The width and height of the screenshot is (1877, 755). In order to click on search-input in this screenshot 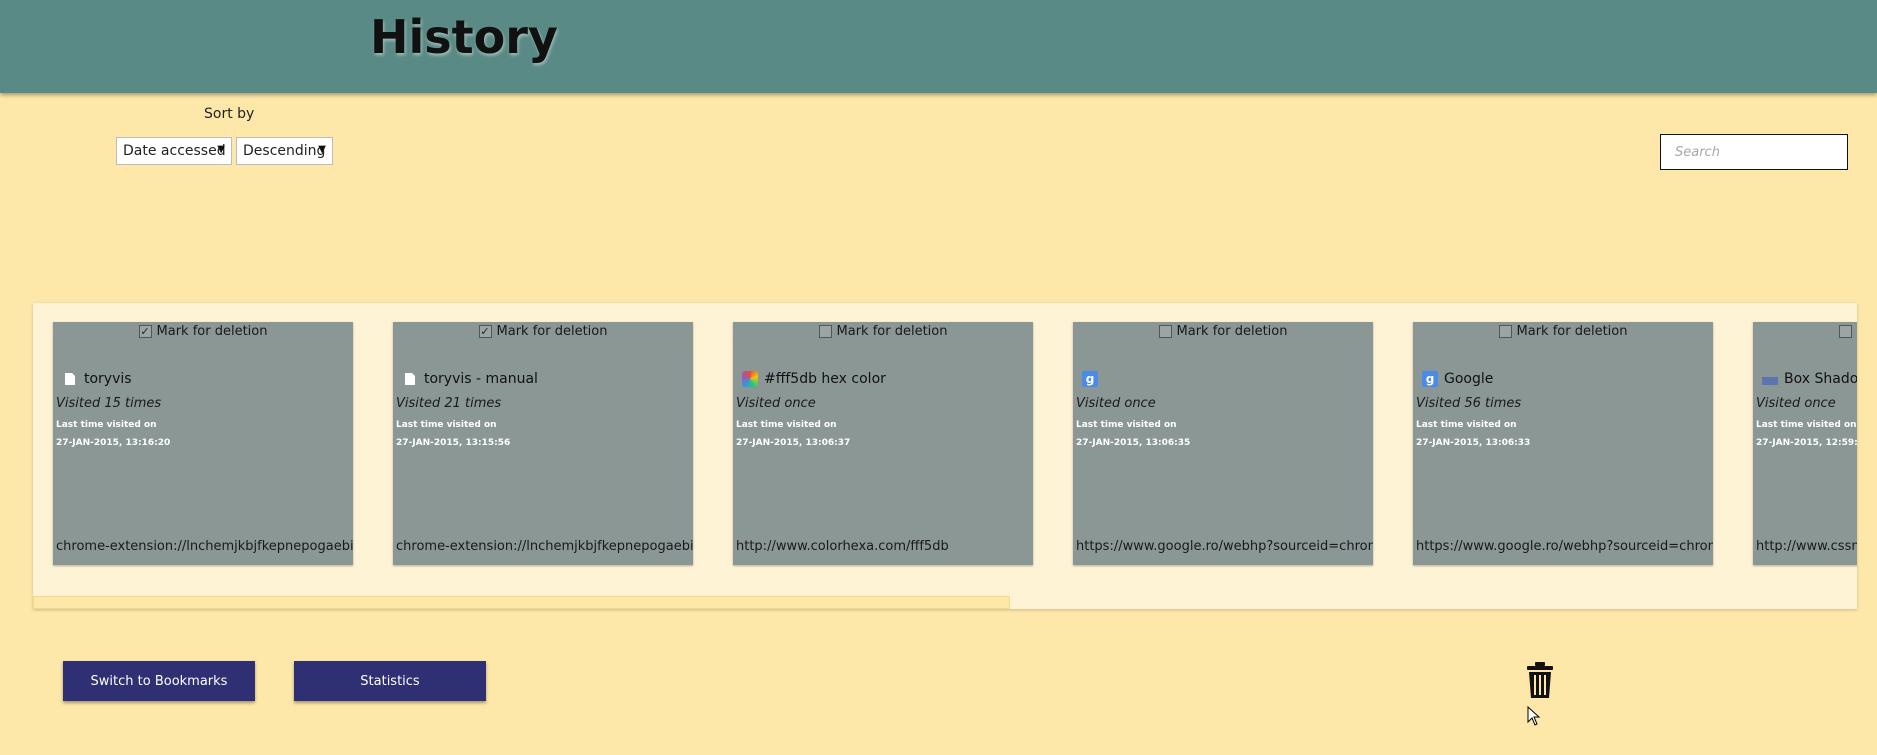, I will do `click(1754, 152)`.